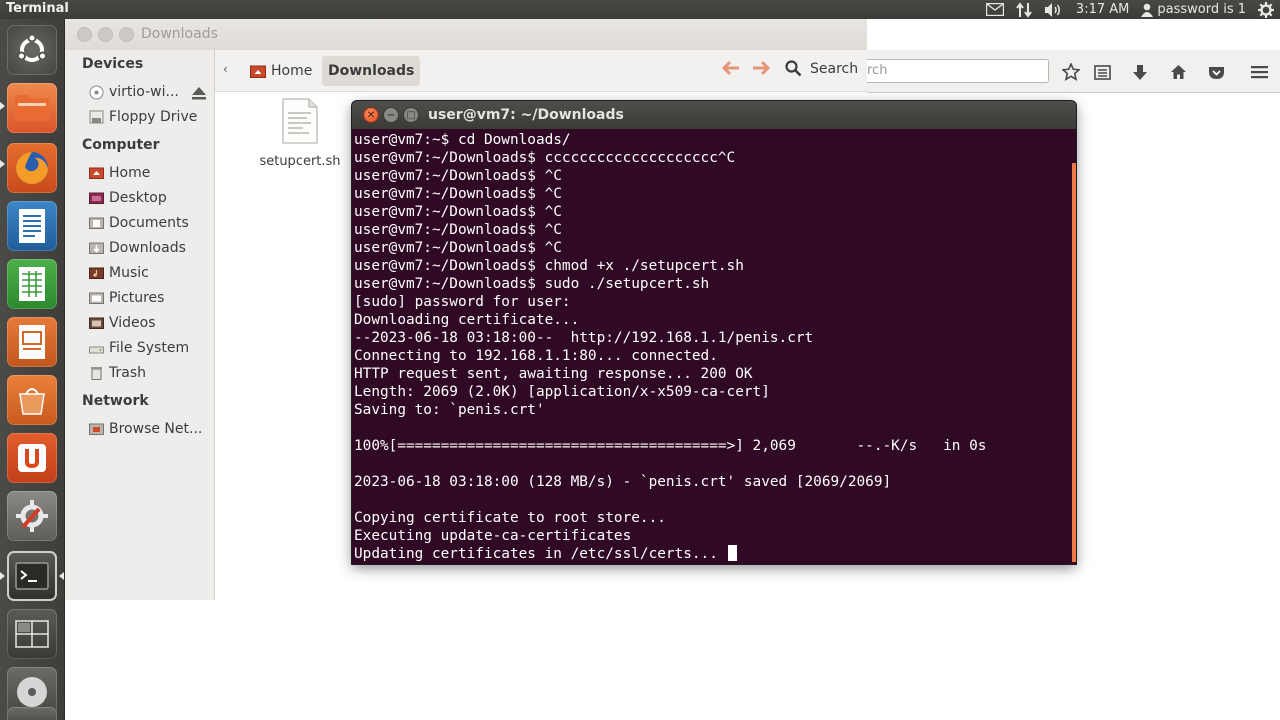 The width and height of the screenshot is (1280, 720). I want to click on network-folder-icon, so click(96, 429).